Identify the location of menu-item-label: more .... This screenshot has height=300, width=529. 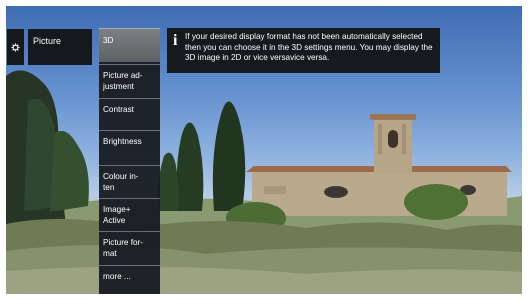
(117, 276).